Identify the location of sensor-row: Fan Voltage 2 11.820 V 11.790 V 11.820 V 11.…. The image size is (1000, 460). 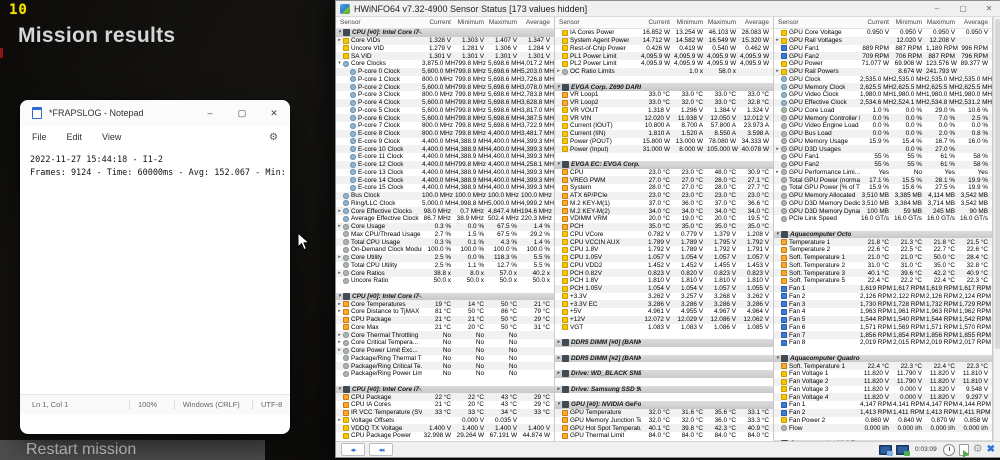
(883, 381).